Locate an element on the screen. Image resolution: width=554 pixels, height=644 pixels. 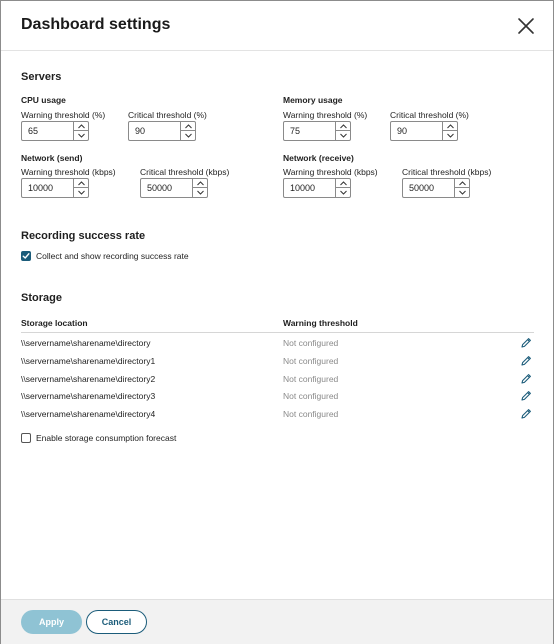
cpu-warning-stepper is located at coordinates (55, 131).